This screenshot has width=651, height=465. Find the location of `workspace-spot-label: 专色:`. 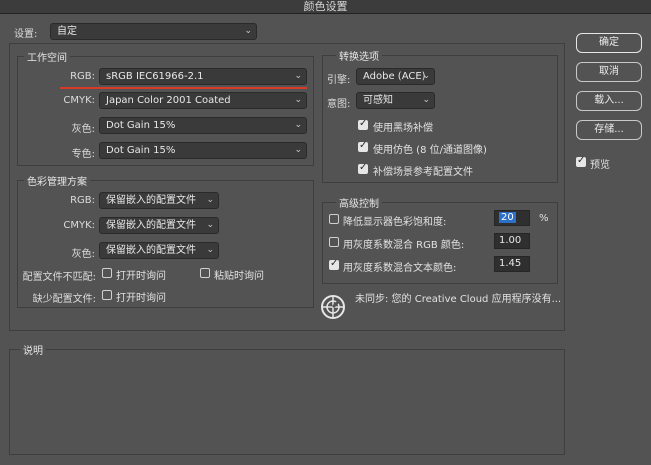

workspace-spot-label: 专色: is located at coordinates (83, 154).